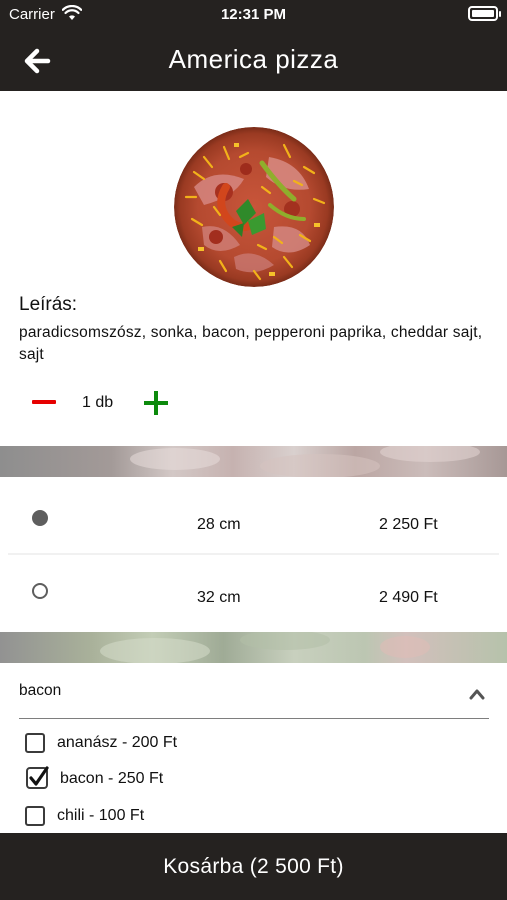 This screenshot has height=900, width=507. I want to click on extra-item: ananász - 200 Ft, so click(174, 743).